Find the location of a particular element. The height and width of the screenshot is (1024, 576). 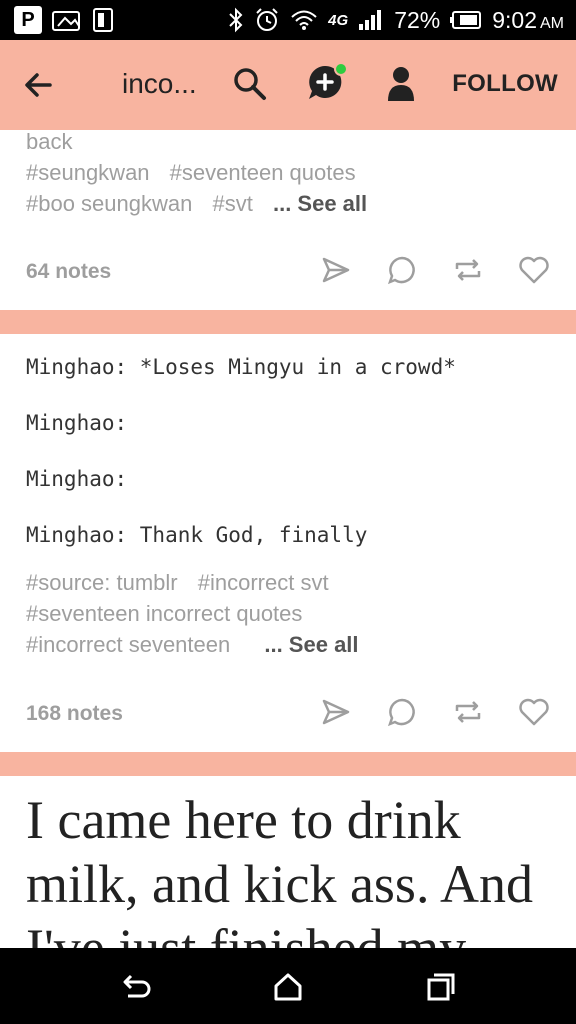

back-arrow-icon is located at coordinates (137, 986).